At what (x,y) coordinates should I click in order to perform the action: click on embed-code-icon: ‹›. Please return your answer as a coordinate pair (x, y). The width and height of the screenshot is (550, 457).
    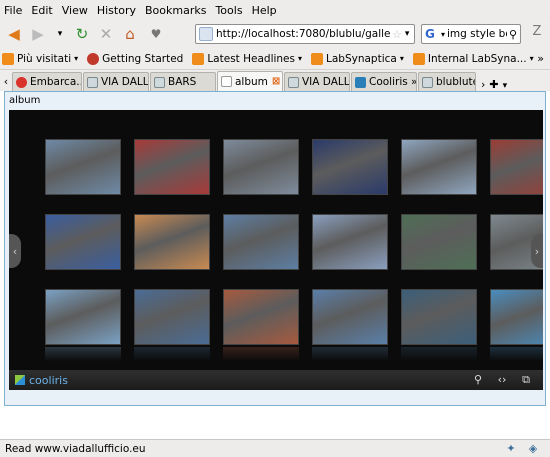
    Looking at the image, I should click on (502, 380).